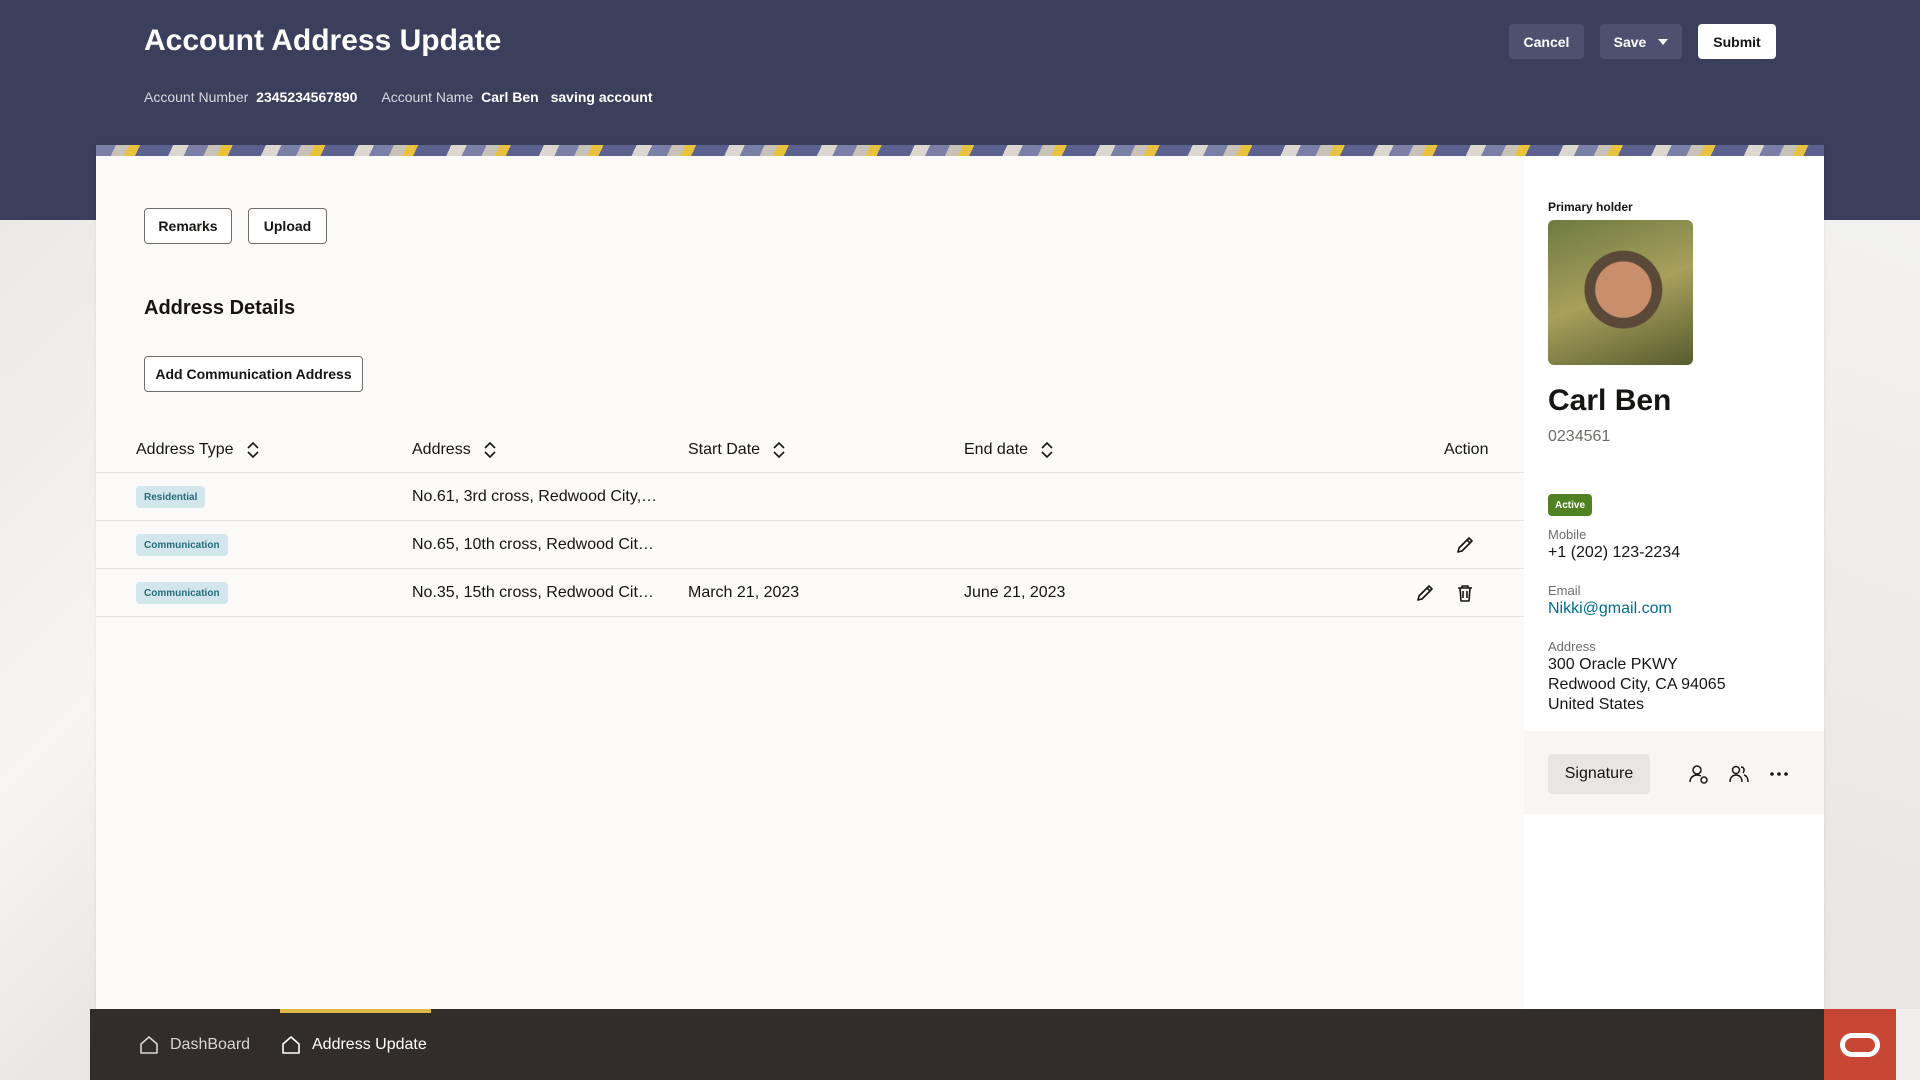 Image resolution: width=1920 pixels, height=1080 pixels. I want to click on cancel-button: Cancel, so click(1546, 41).